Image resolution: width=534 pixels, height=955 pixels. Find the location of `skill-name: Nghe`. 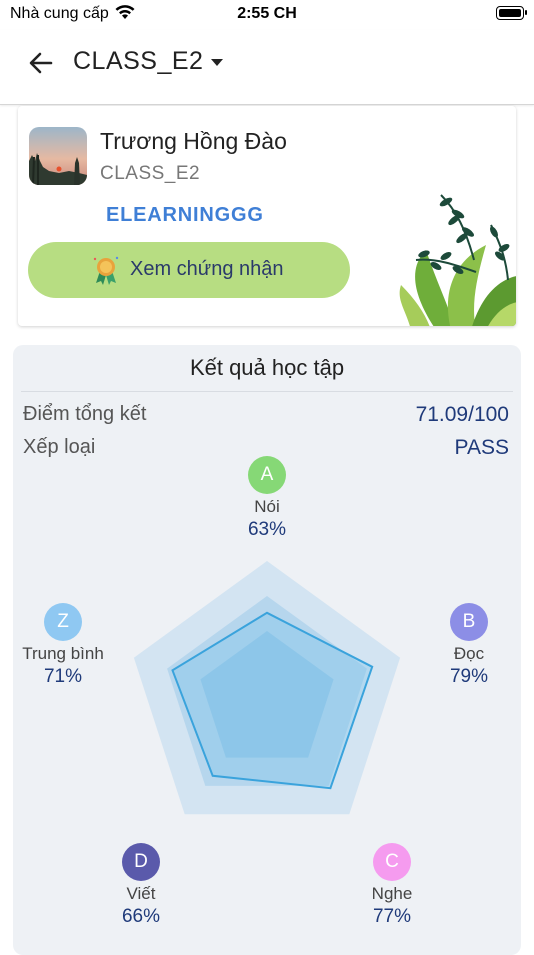

skill-name: Nghe is located at coordinates (392, 893).